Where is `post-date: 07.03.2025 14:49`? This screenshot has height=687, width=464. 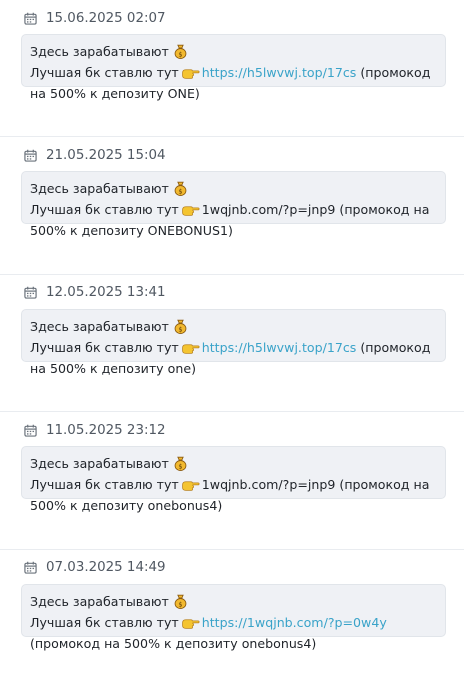 post-date: 07.03.2025 14:49 is located at coordinates (95, 568).